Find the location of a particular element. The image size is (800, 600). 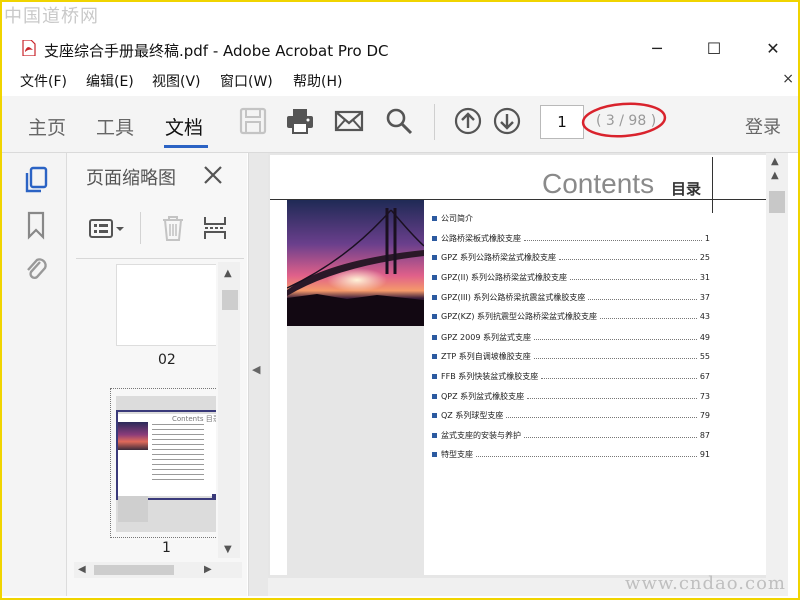

toc-title: 特型支座 is located at coordinates (457, 454).